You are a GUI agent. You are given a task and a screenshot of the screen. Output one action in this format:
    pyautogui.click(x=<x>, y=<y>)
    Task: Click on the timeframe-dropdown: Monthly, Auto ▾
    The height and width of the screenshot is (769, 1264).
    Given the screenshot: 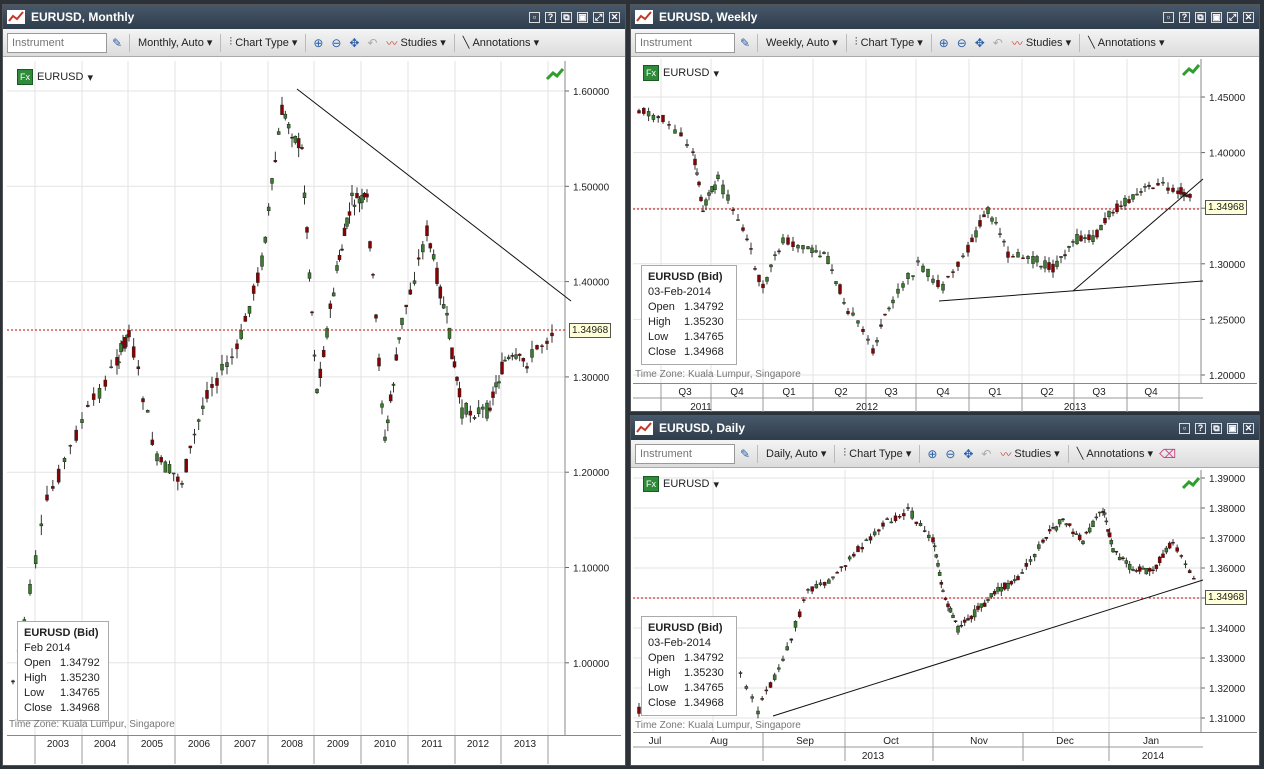 What is the action you would take?
    pyautogui.click(x=175, y=43)
    